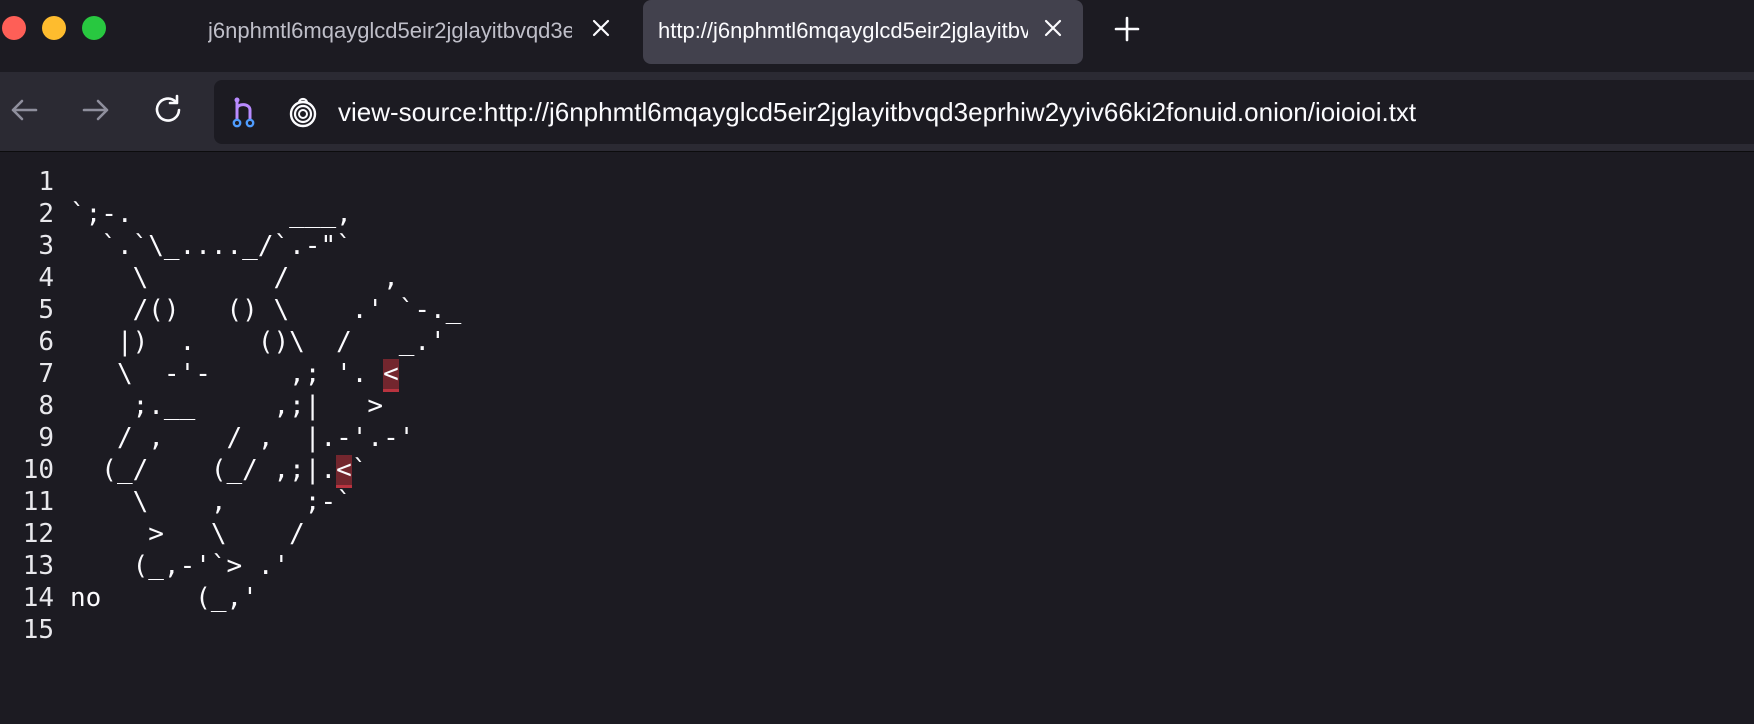 Image resolution: width=1754 pixels, height=724 pixels. I want to click on line-text: no (_,', so click(164, 598).